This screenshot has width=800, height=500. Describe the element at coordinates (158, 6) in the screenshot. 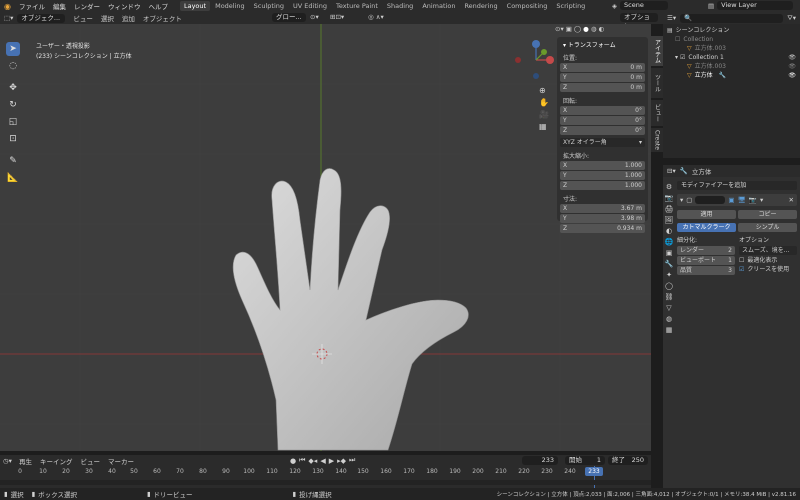

I see `menu-help: ヘルプ` at that location.